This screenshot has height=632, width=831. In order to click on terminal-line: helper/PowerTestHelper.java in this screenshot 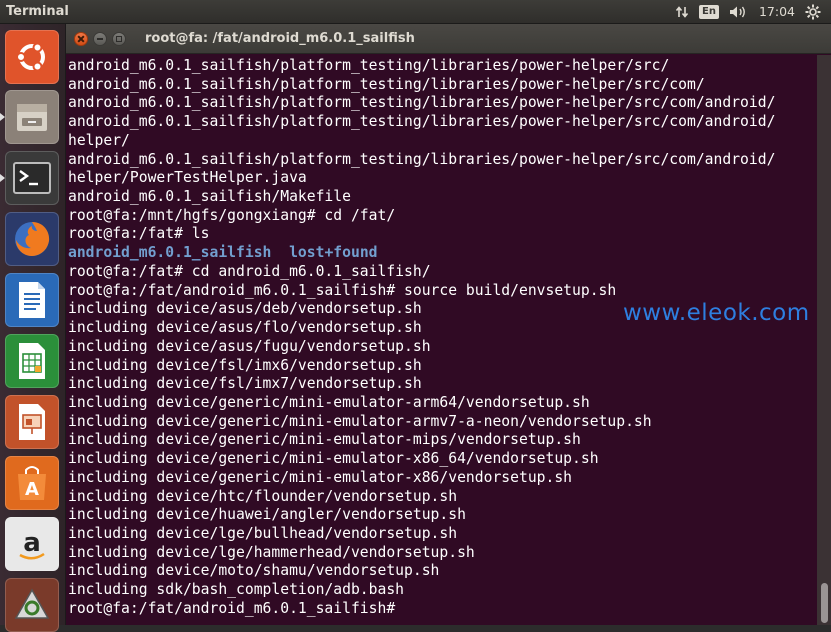, I will do `click(187, 178)`.